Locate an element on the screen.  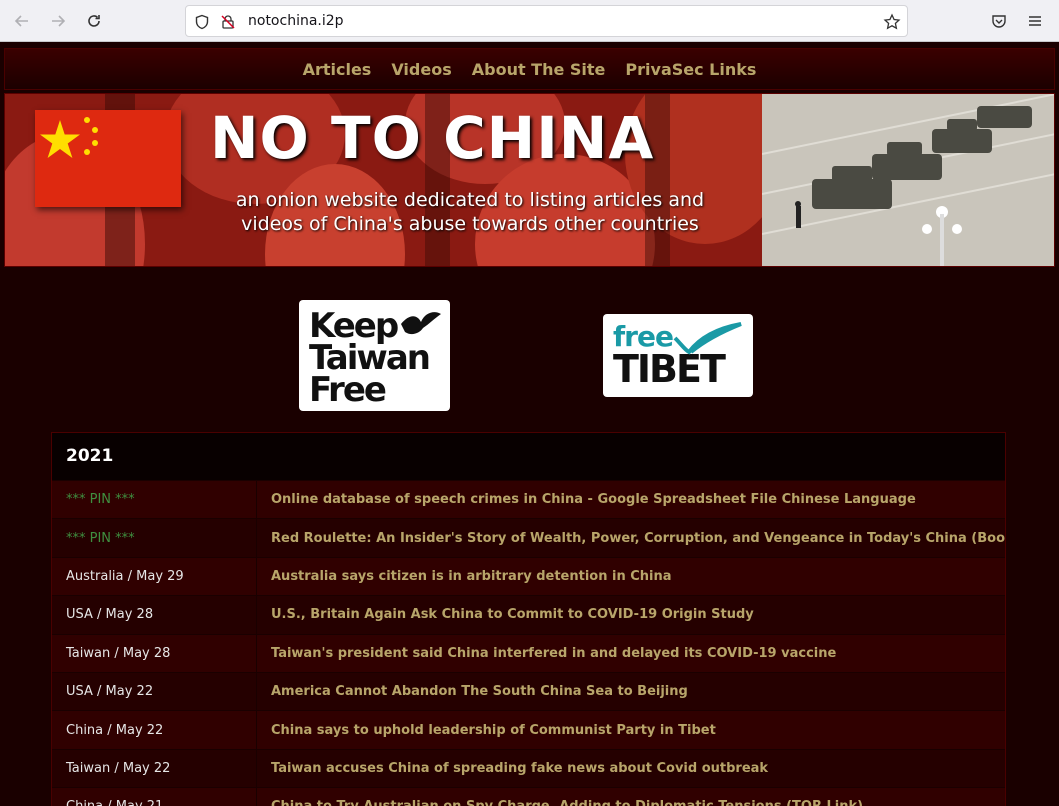
hamburger-menu-icon is located at coordinates (1035, 21).